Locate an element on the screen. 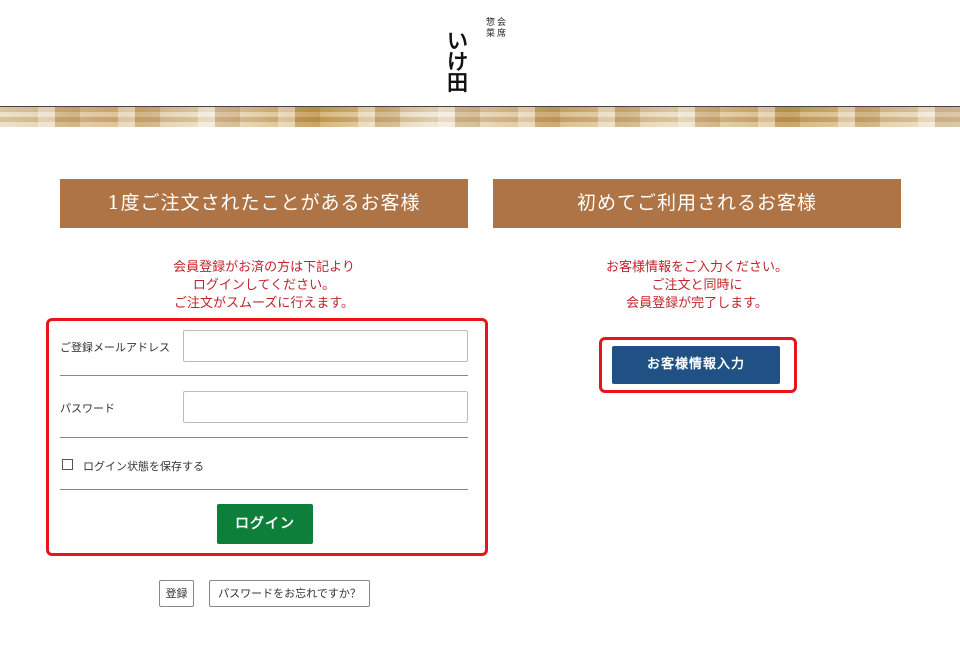 This screenshot has height=663, width=960. notice-line: ログインしてください。 is located at coordinates (264, 285).